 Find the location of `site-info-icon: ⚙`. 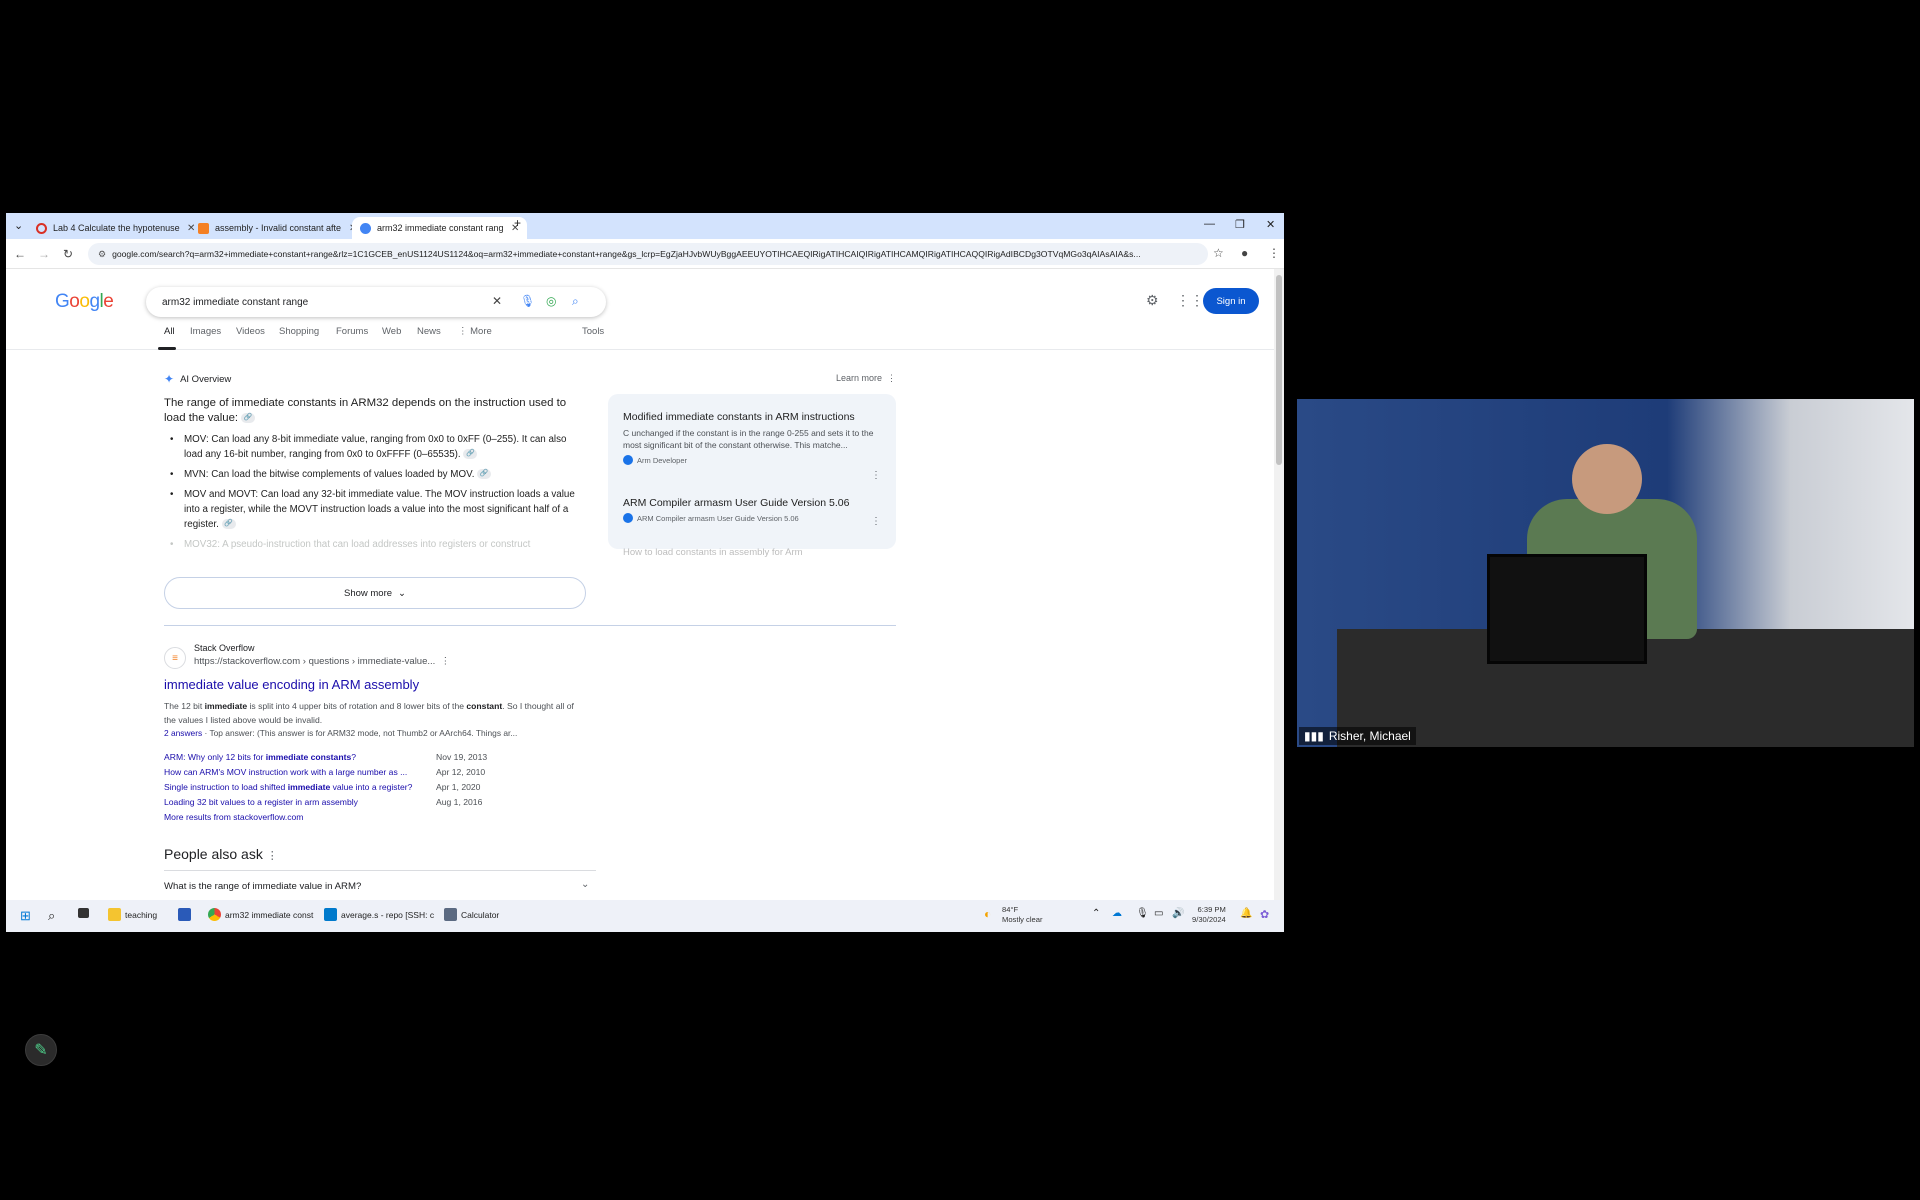

site-info-icon: ⚙ is located at coordinates (102, 254).